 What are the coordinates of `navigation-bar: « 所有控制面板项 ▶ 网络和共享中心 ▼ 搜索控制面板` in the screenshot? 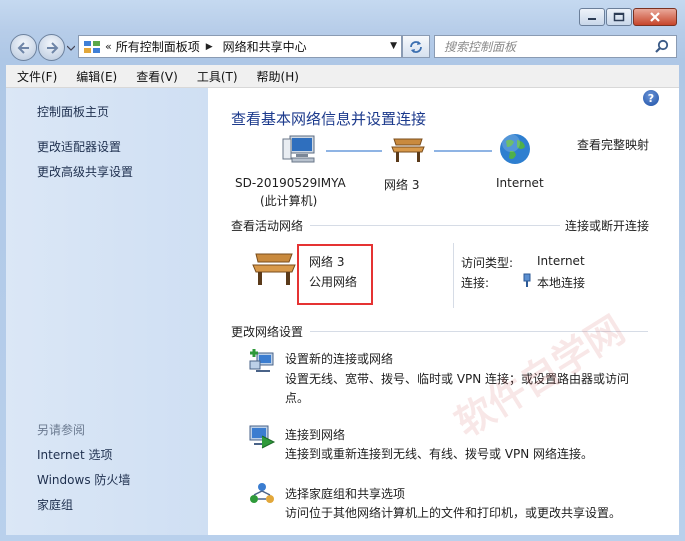 It's located at (342, 46).